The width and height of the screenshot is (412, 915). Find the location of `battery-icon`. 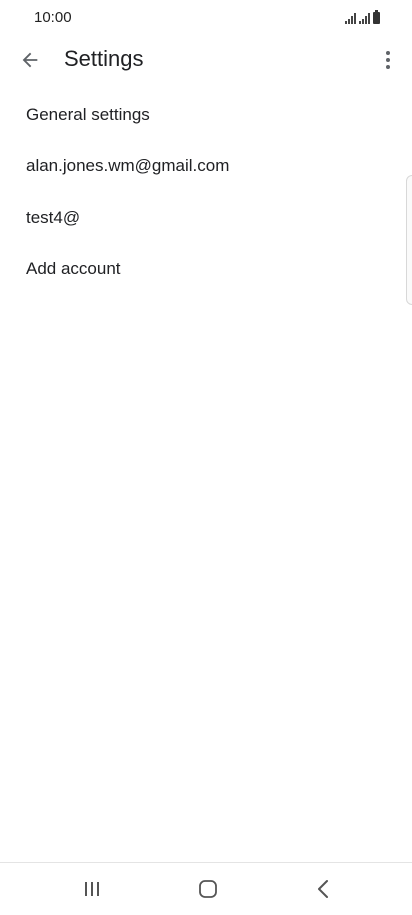

battery-icon is located at coordinates (376, 17).